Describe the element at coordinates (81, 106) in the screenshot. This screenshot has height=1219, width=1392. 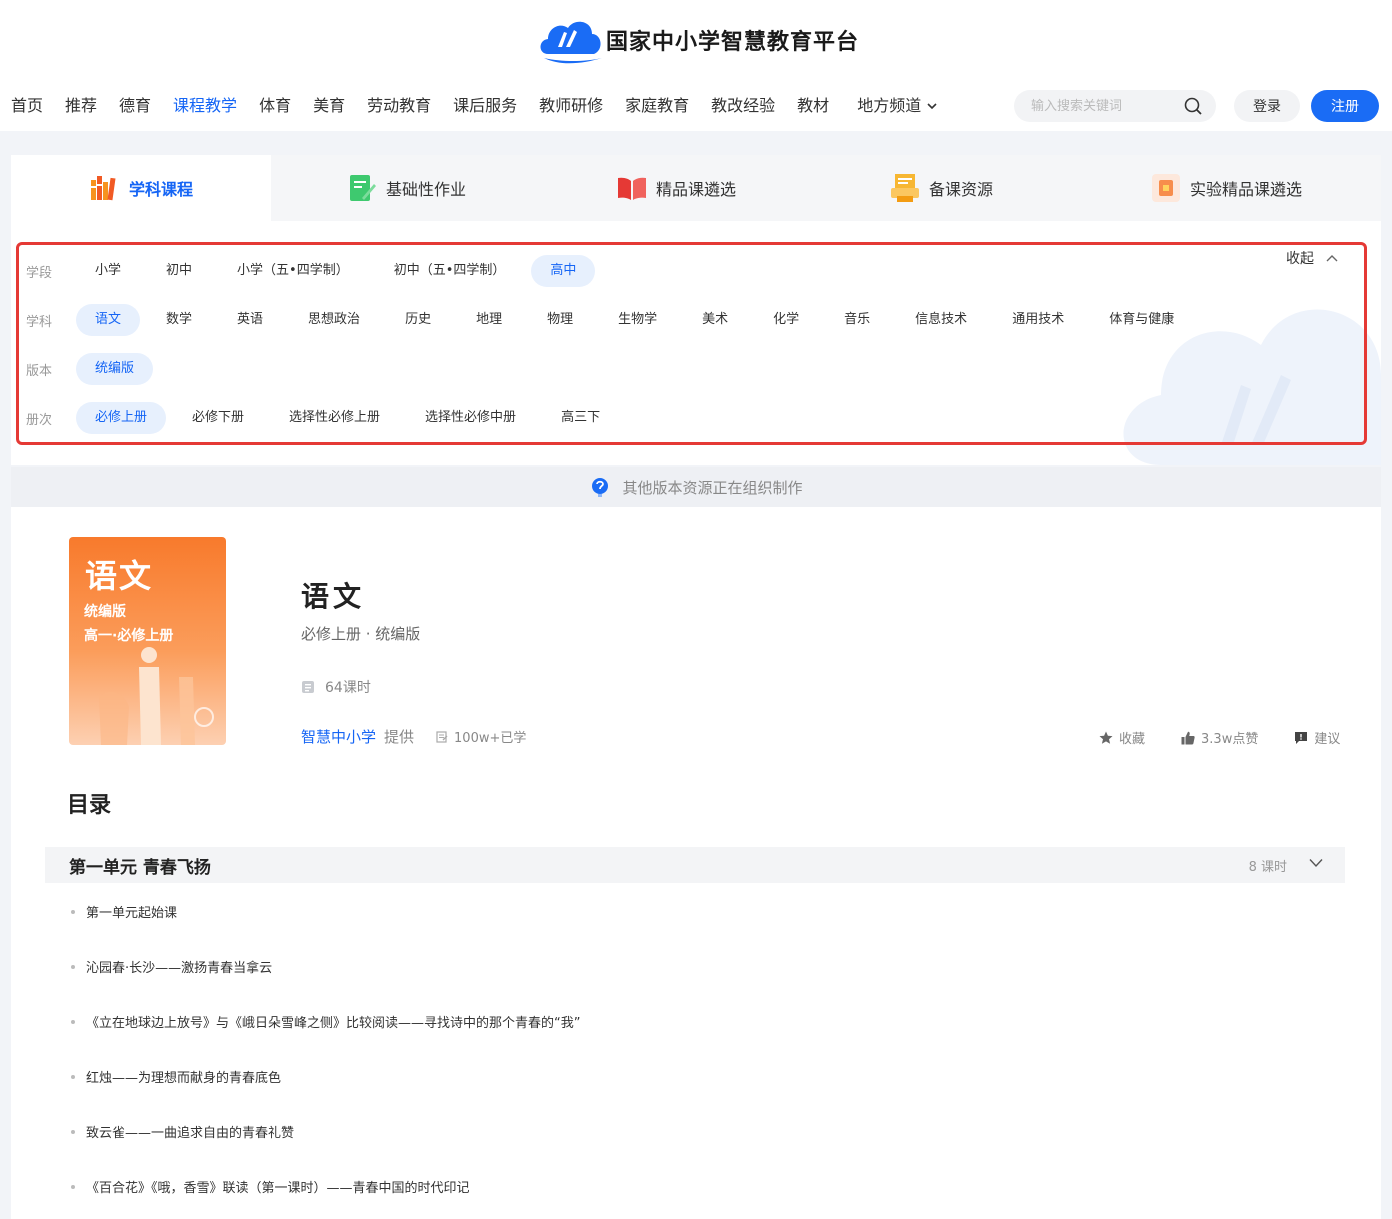
I see `nav-item-recommend: 推荐` at that location.